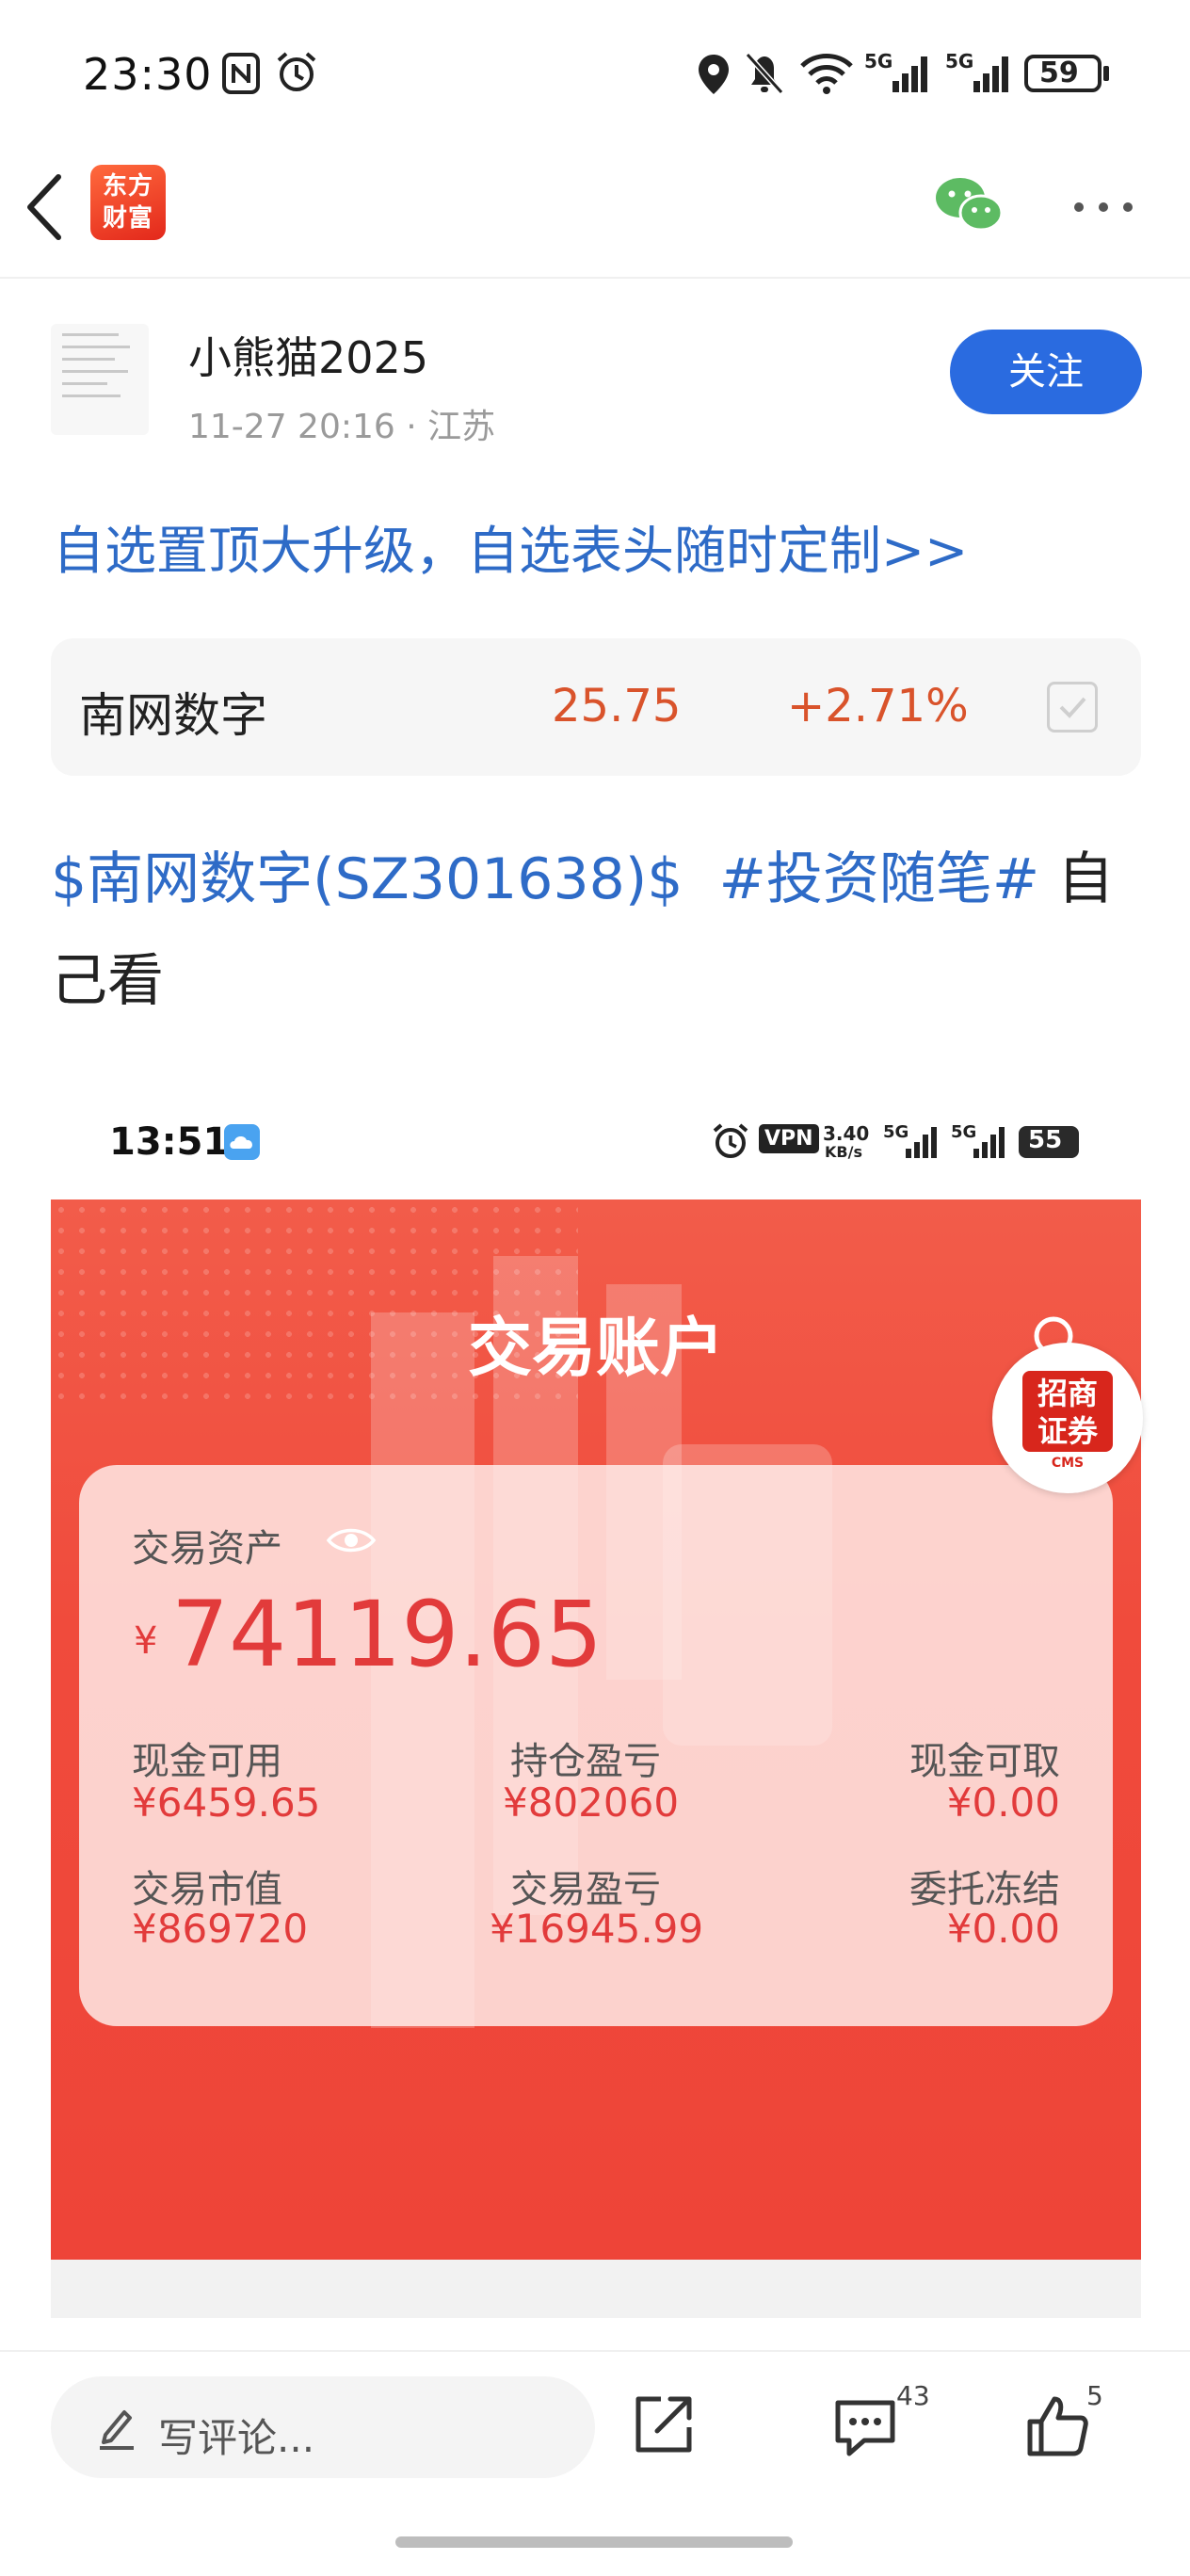  Describe the element at coordinates (586, 1761) in the screenshot. I see `stat-label-position-pnl: 持仓盈亏` at that location.